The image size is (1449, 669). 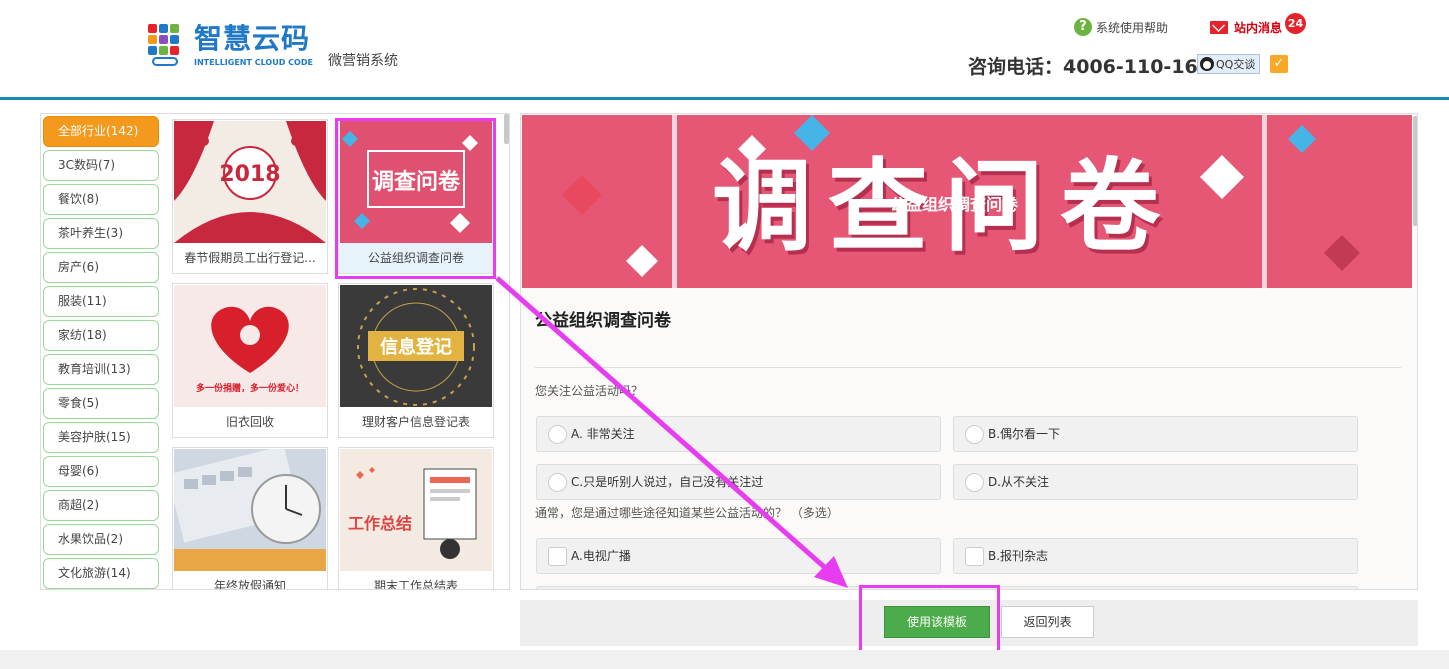 I want to click on help-link: ? 系统使用帮助, so click(x=1121, y=27).